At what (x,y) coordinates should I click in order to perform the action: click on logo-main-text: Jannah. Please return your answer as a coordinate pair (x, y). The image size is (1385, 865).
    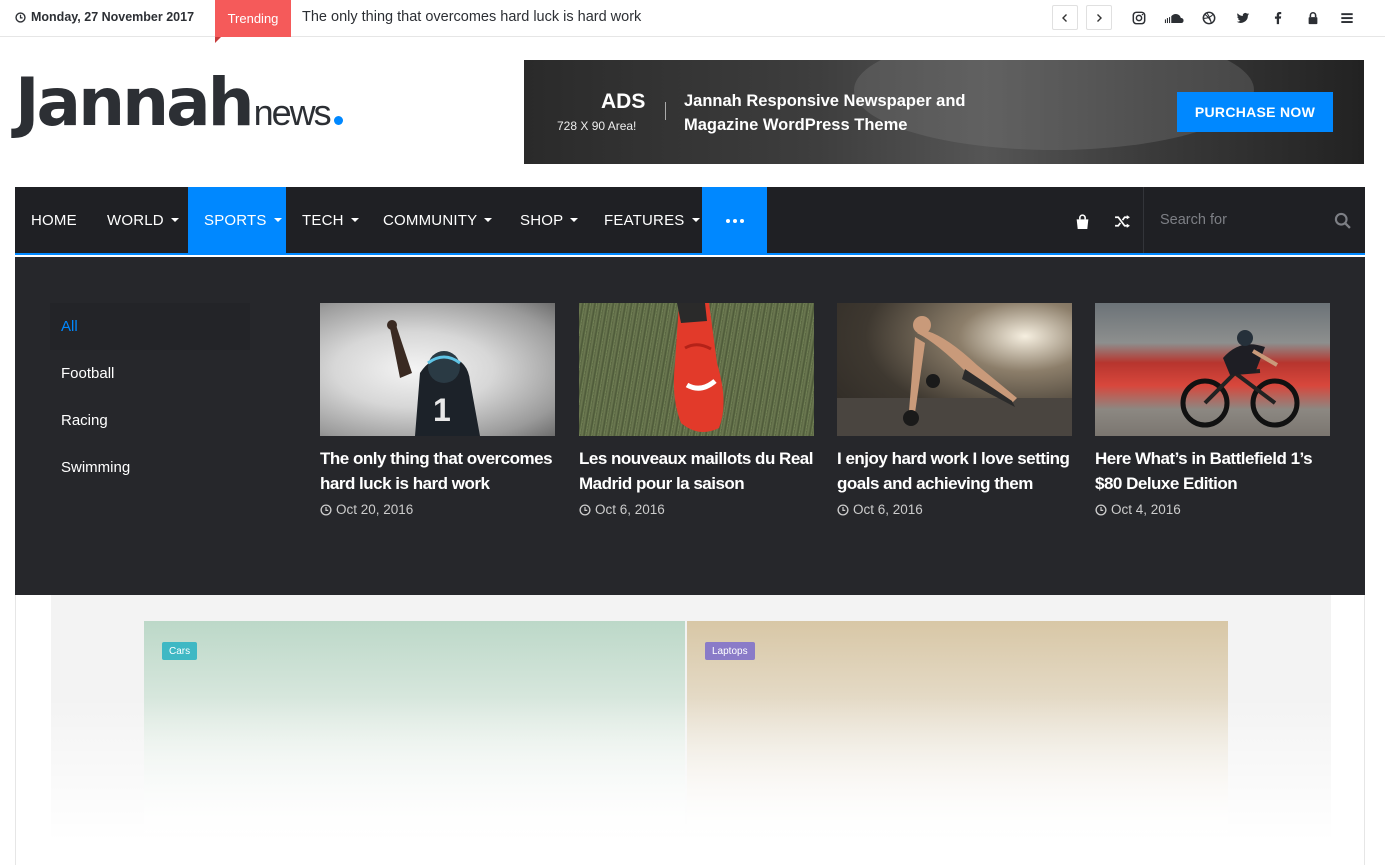
    Looking at the image, I should click on (135, 102).